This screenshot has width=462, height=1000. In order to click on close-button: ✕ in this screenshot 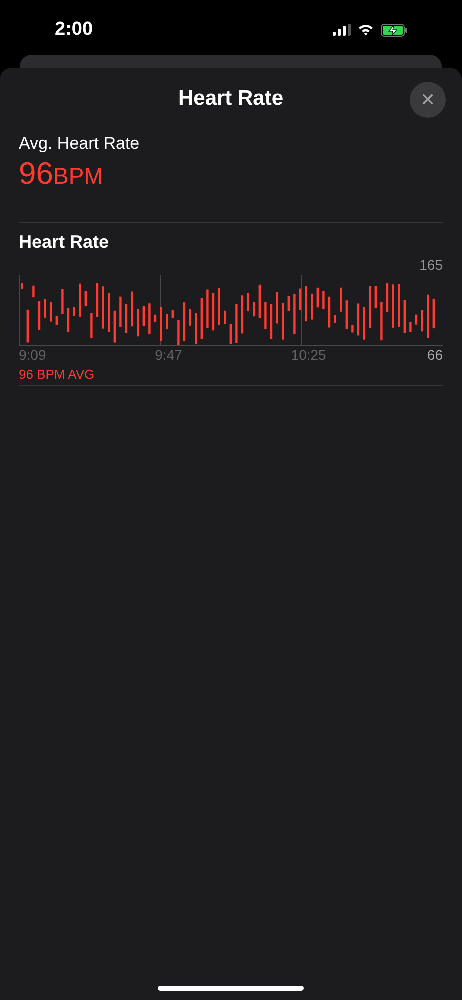, I will do `click(428, 100)`.